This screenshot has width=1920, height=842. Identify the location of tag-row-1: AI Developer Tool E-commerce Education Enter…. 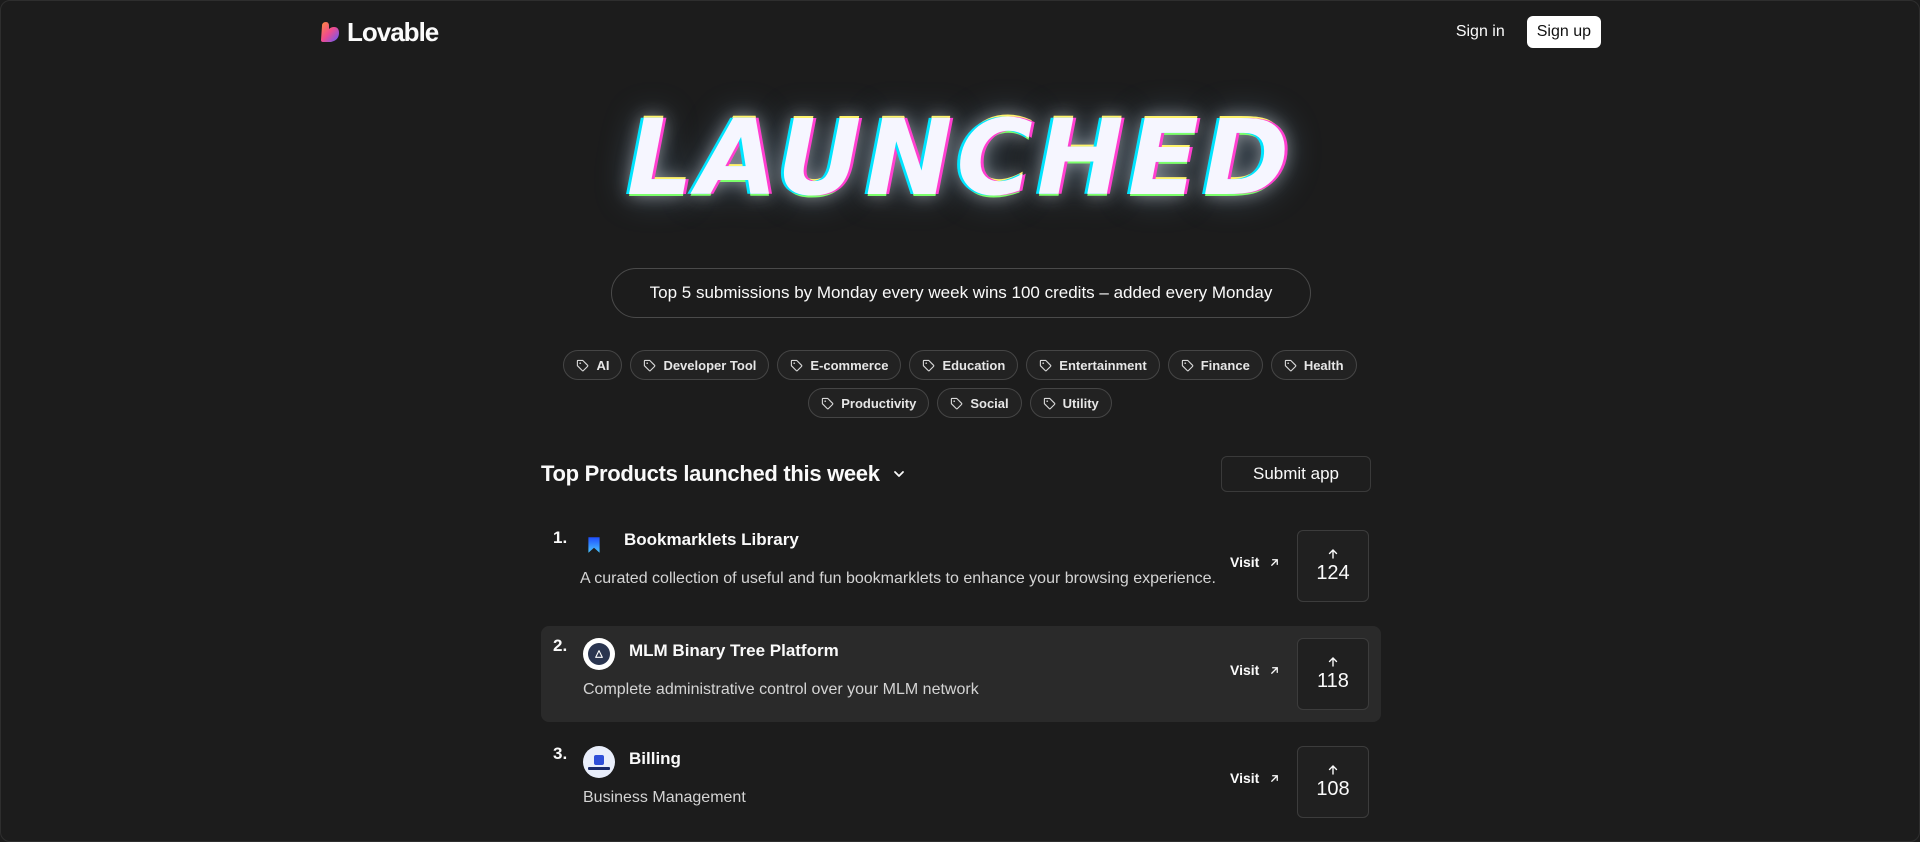
(960, 365).